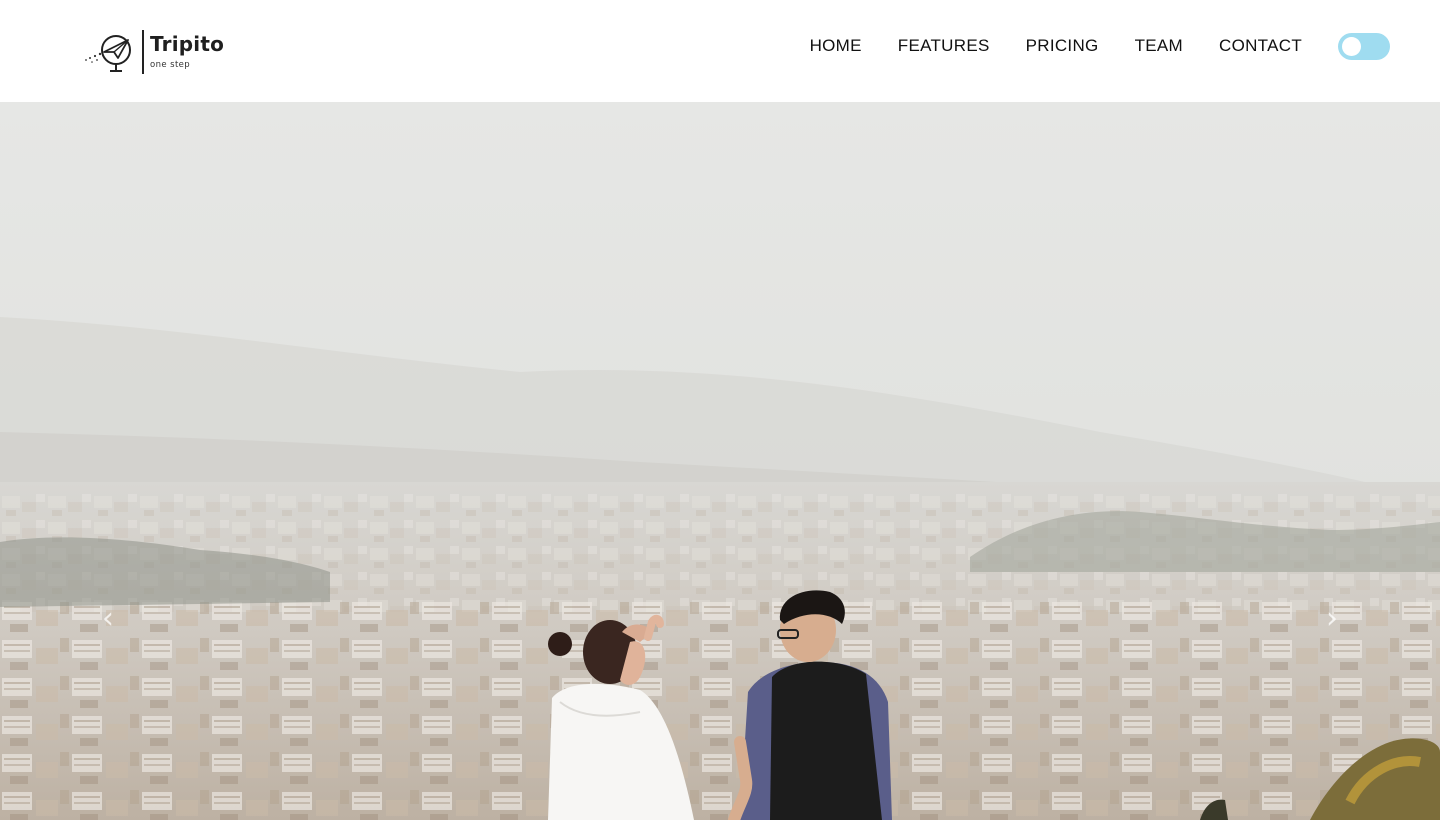  I want to click on nav-link-contact: CONTACT, so click(1260, 45).